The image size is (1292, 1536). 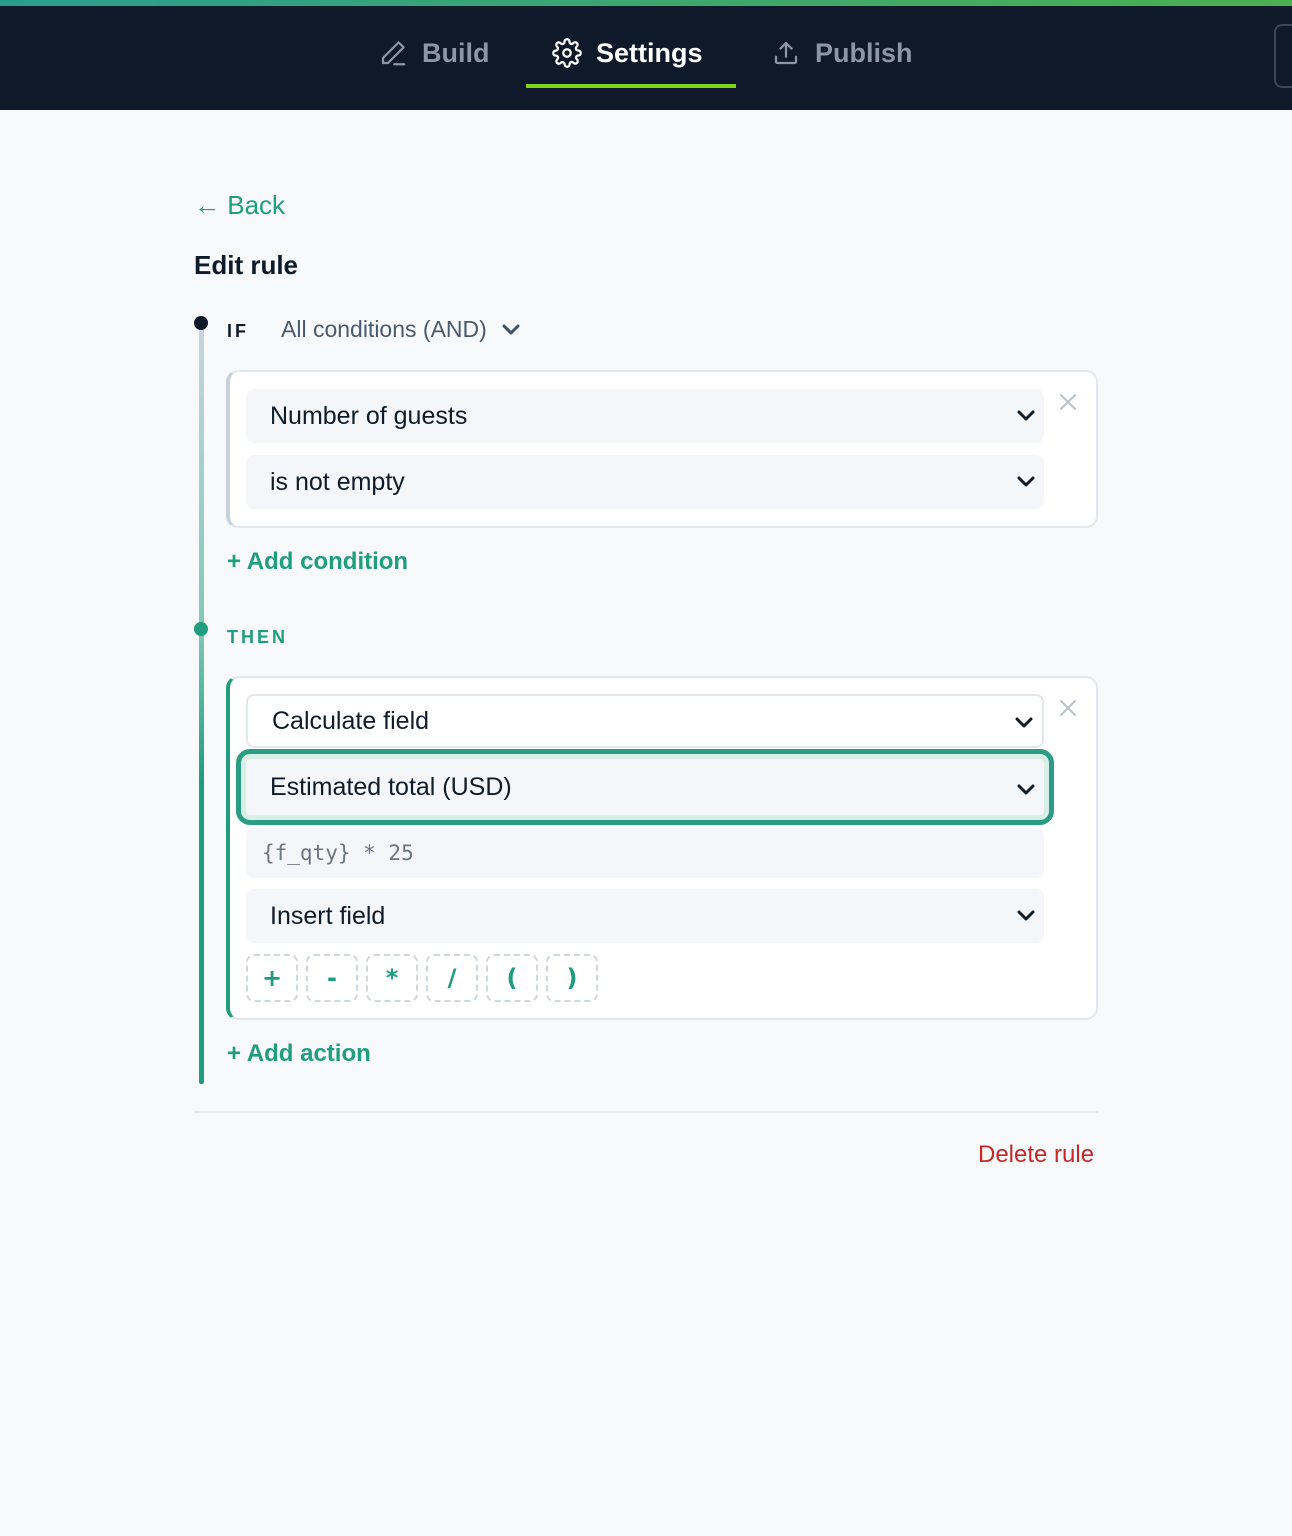 I want to click on condition-operator-select: is not empty, so click(x=645, y=482).